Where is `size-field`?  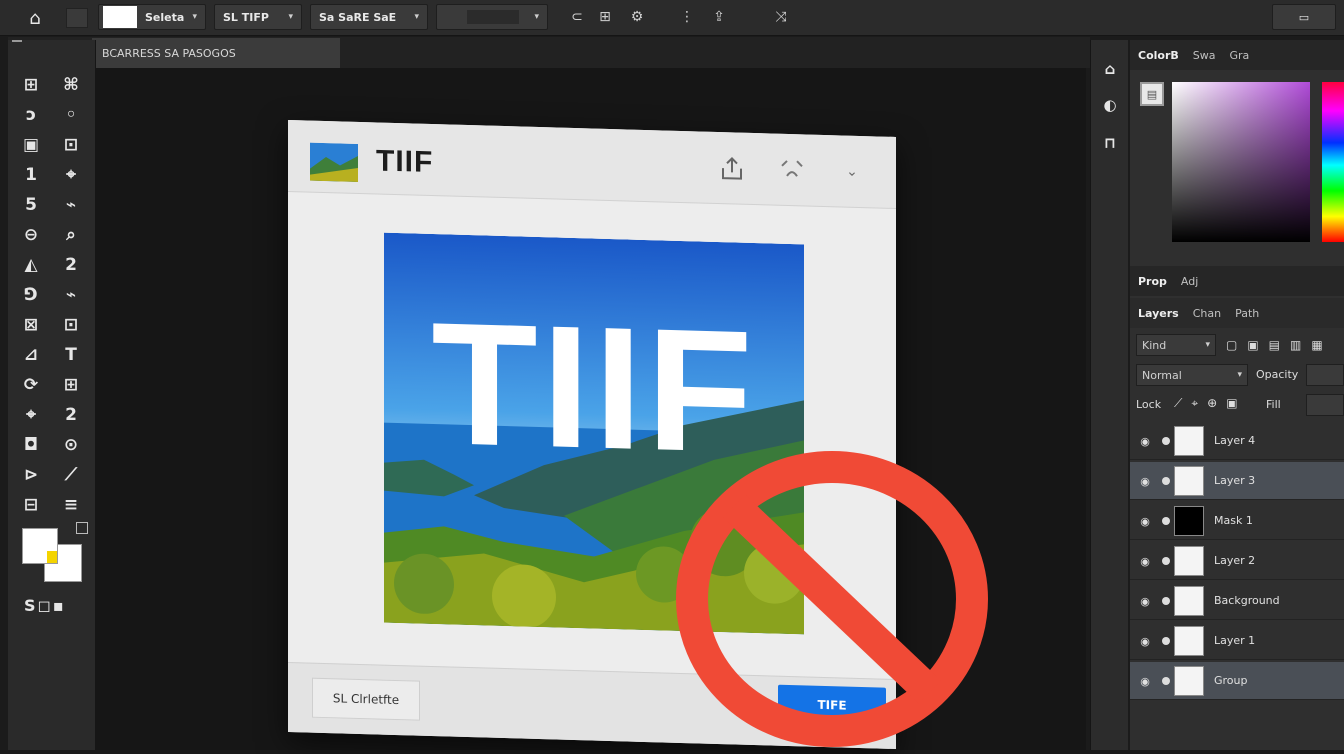
size-field is located at coordinates (493, 17).